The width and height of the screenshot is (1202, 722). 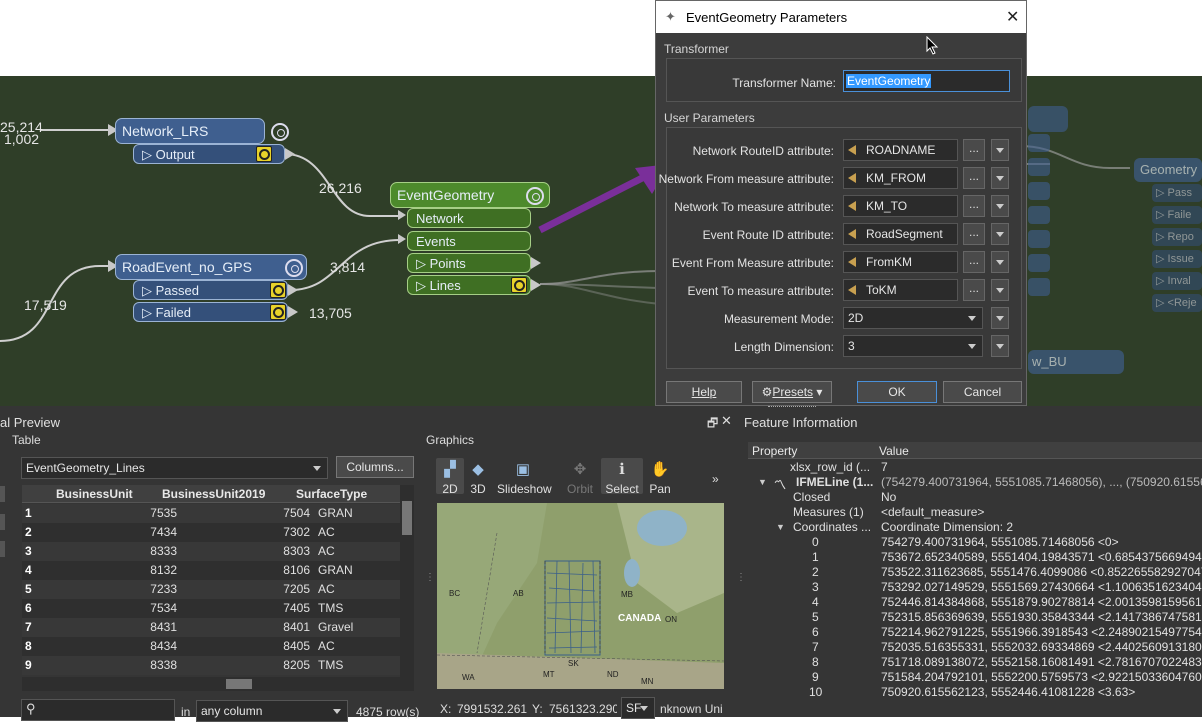 What do you see at coordinates (211, 513) in the screenshot?
I see `table-row: 1 7535 7504 GRAN` at bounding box center [211, 513].